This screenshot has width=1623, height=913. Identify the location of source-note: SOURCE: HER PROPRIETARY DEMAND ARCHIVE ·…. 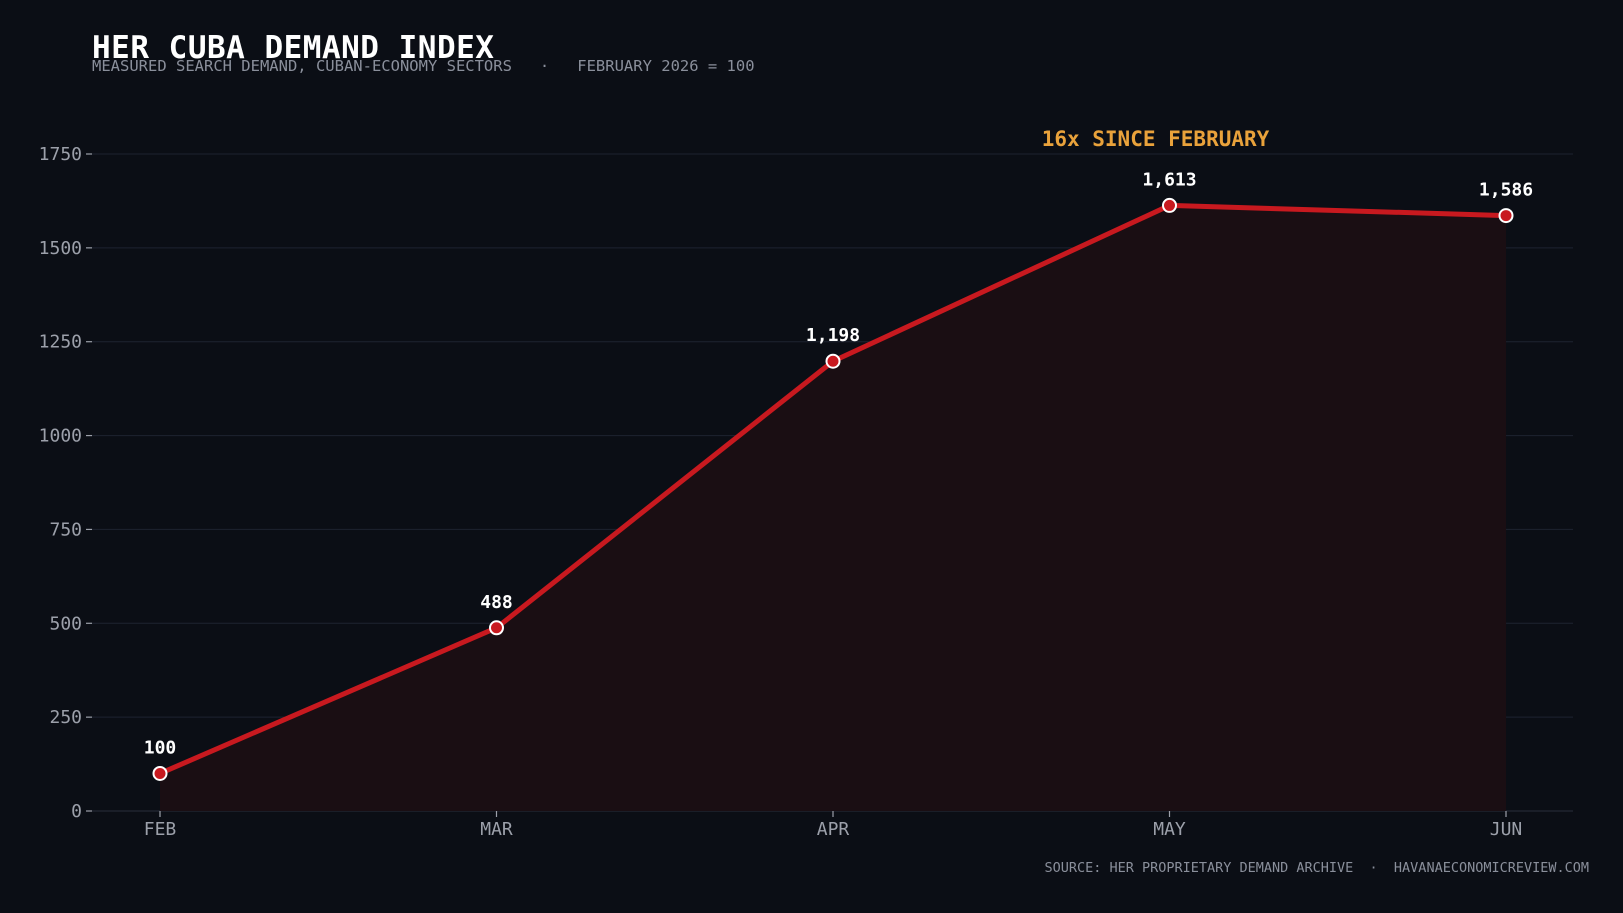
(1316, 868).